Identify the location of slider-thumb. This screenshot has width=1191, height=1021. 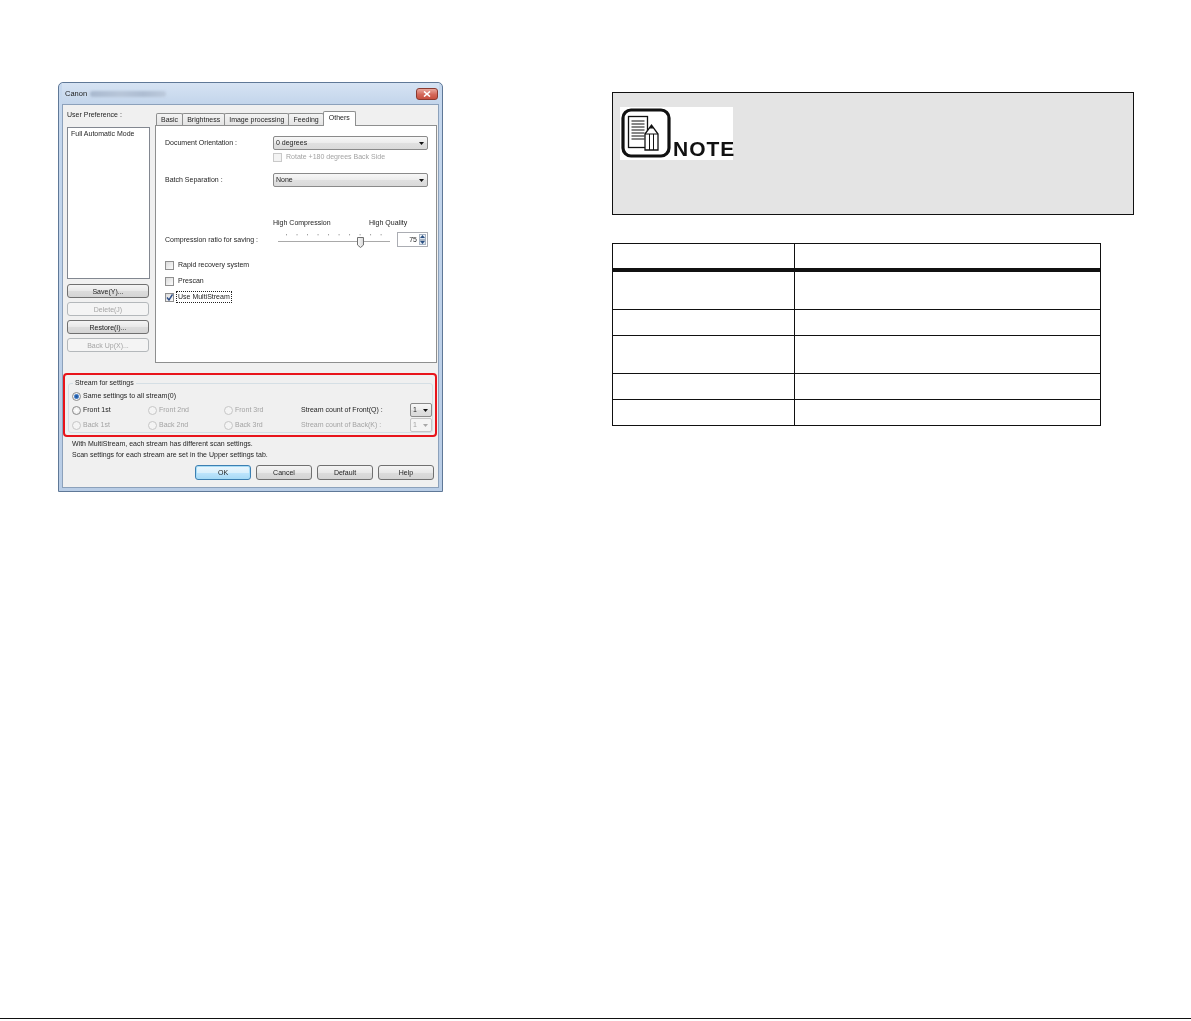
(361, 242).